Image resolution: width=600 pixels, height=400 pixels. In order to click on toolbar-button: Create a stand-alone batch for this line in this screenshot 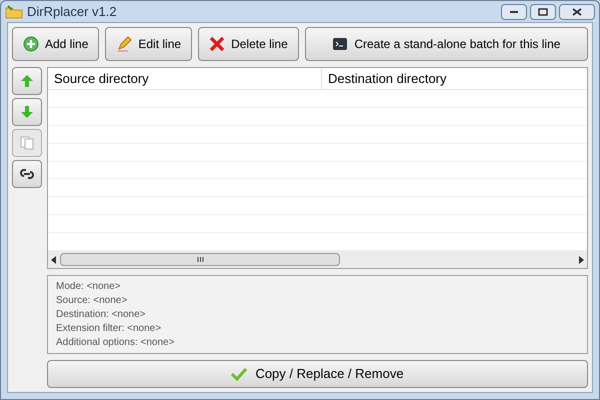, I will do `click(446, 44)`.